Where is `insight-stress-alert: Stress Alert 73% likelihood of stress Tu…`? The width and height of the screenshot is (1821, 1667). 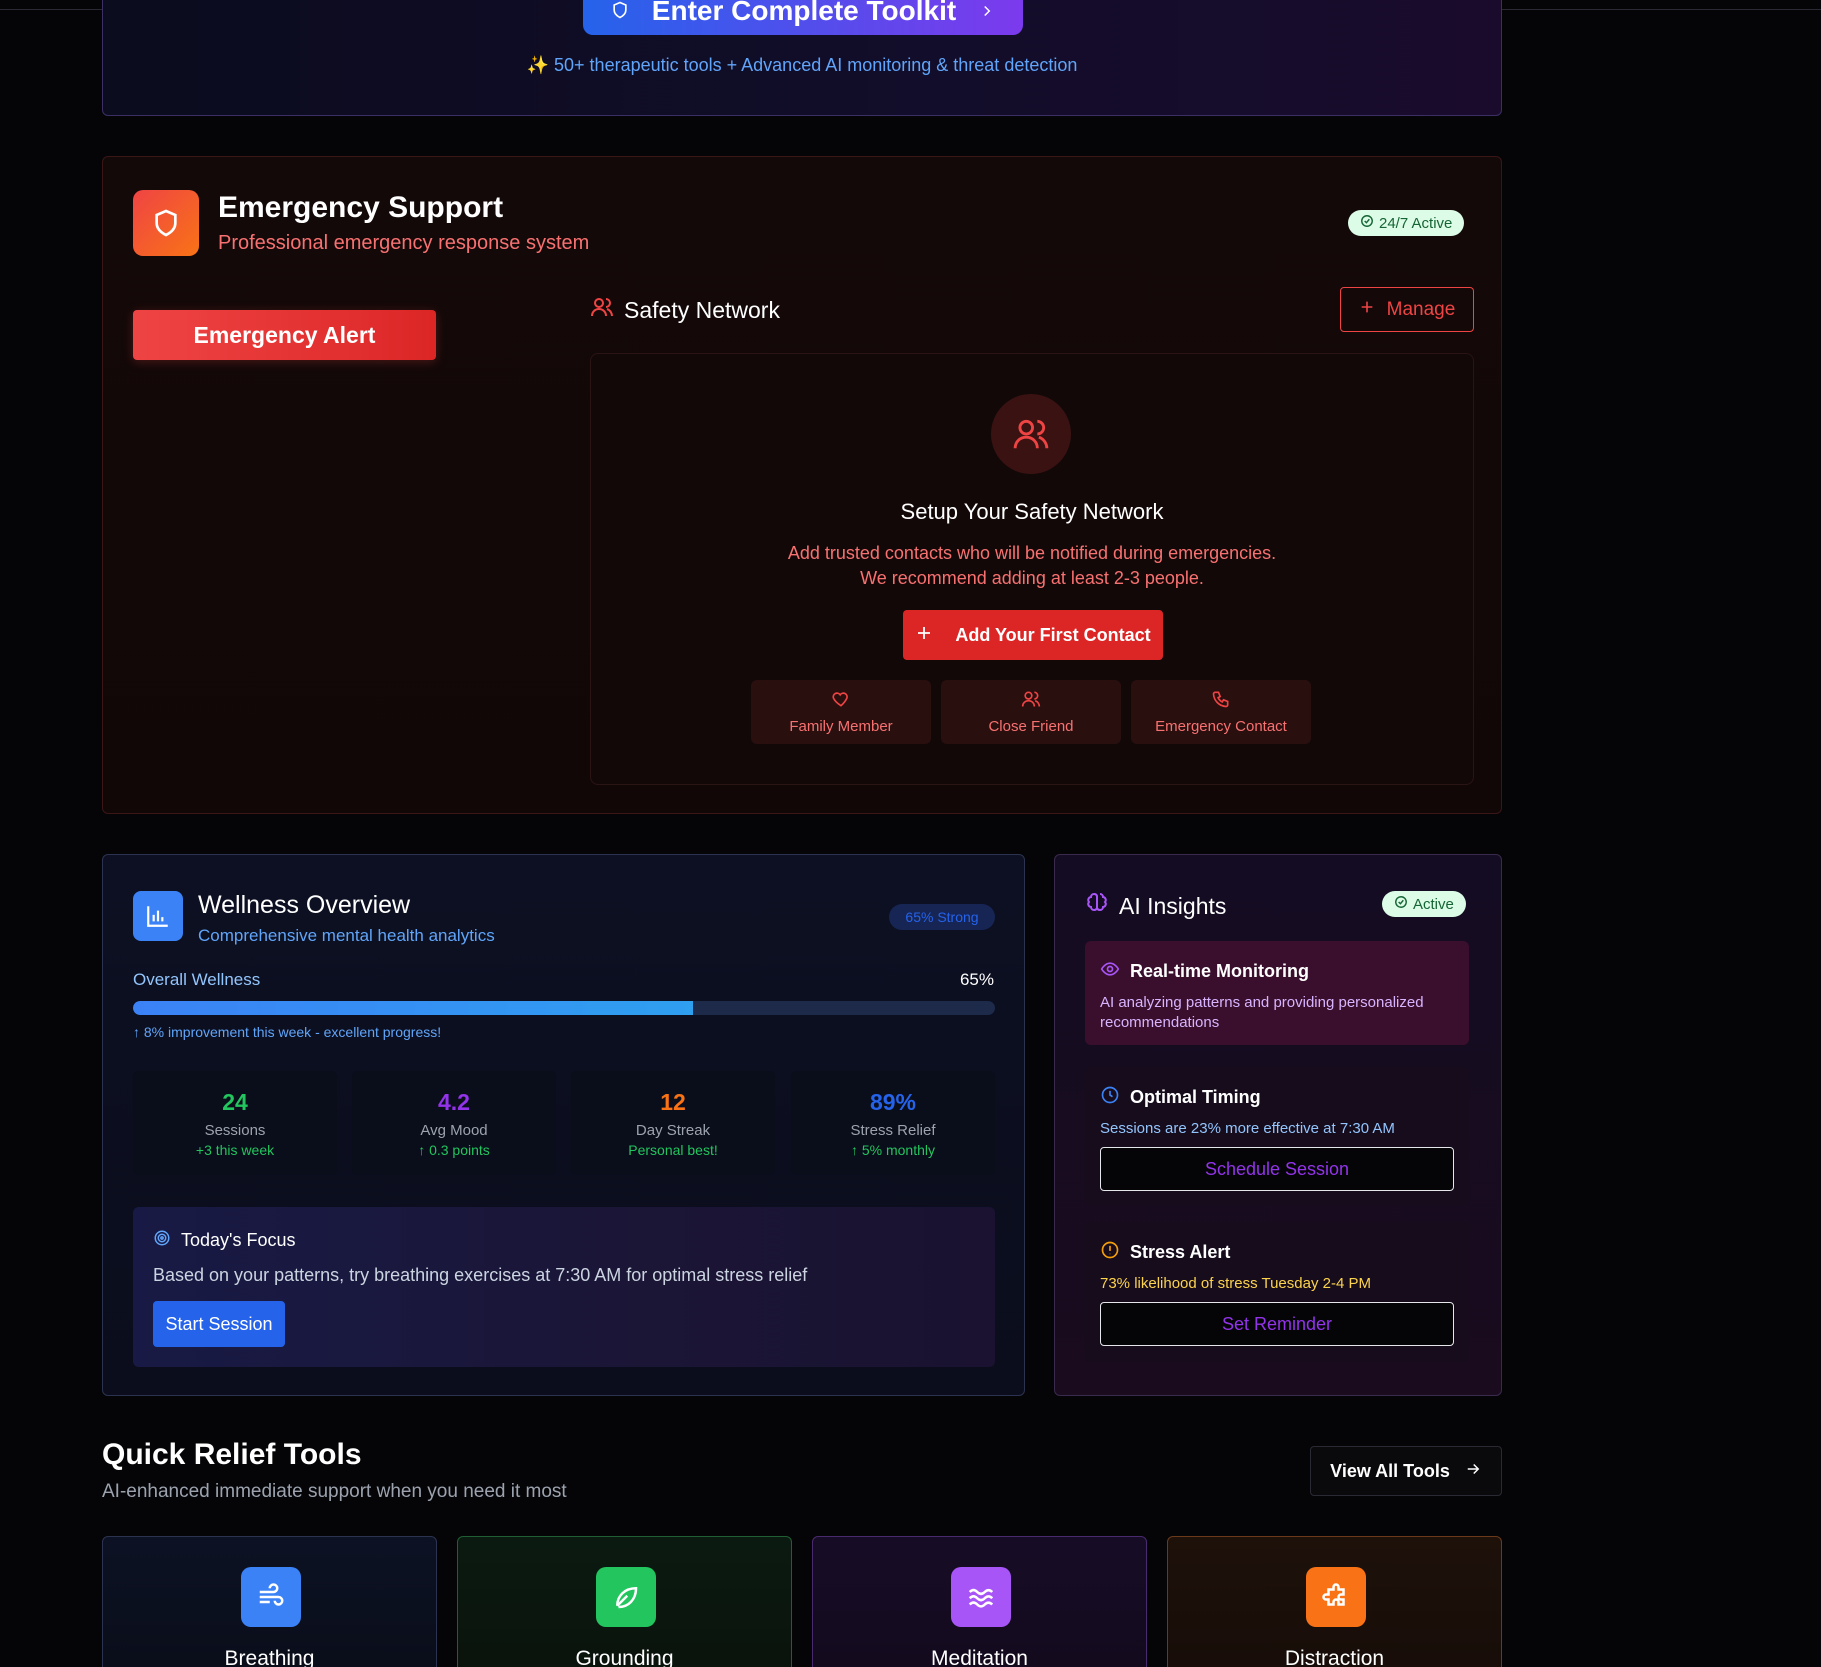 insight-stress-alert: Stress Alert 73% likelihood of stress Tu… is located at coordinates (1277, 1292).